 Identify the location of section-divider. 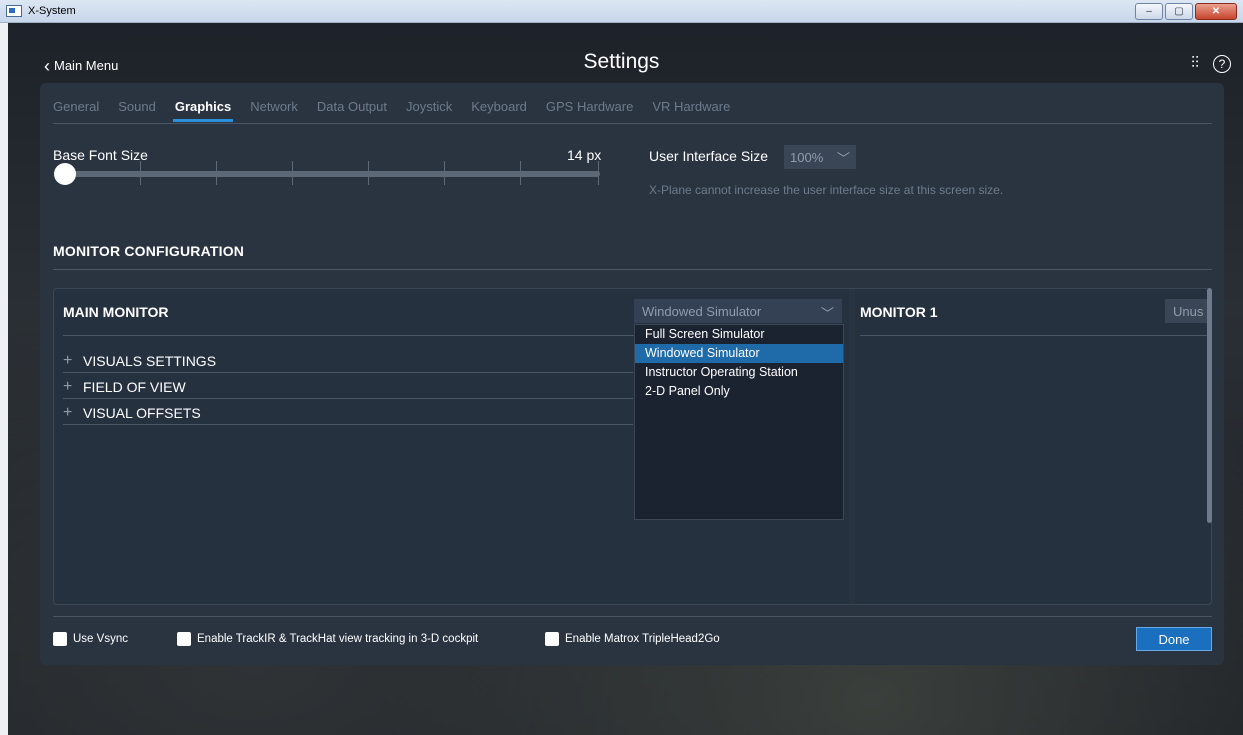
(632, 269).